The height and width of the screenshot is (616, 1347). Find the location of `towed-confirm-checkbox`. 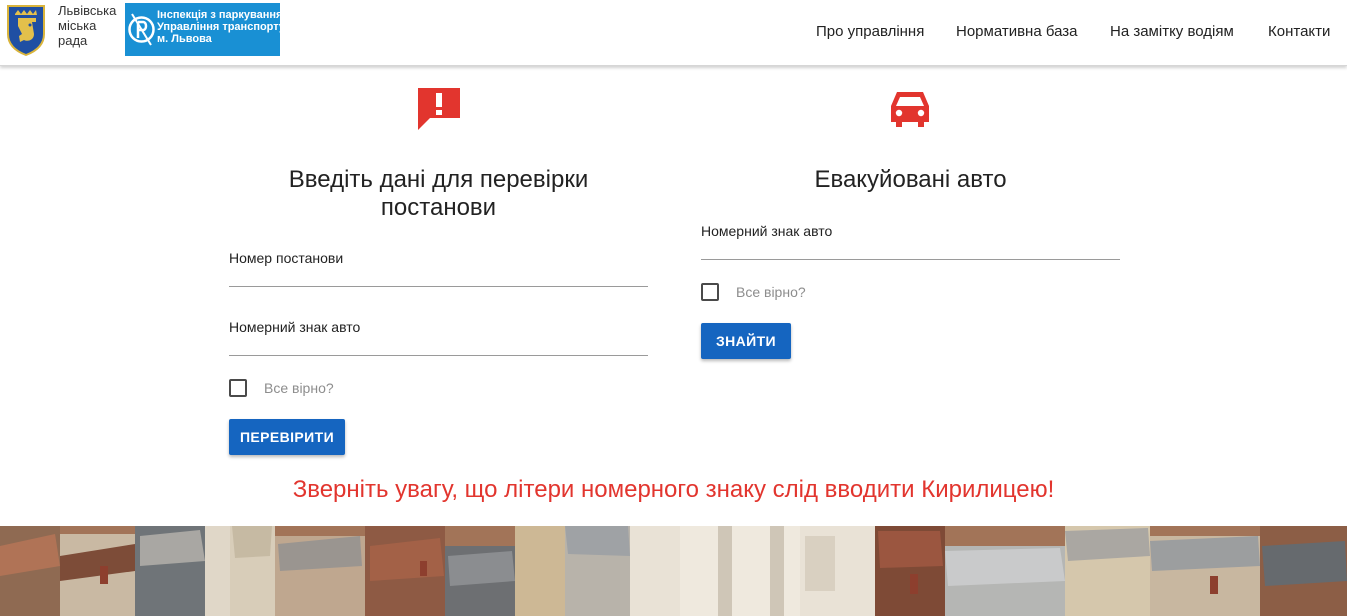

towed-confirm-checkbox is located at coordinates (710, 292).